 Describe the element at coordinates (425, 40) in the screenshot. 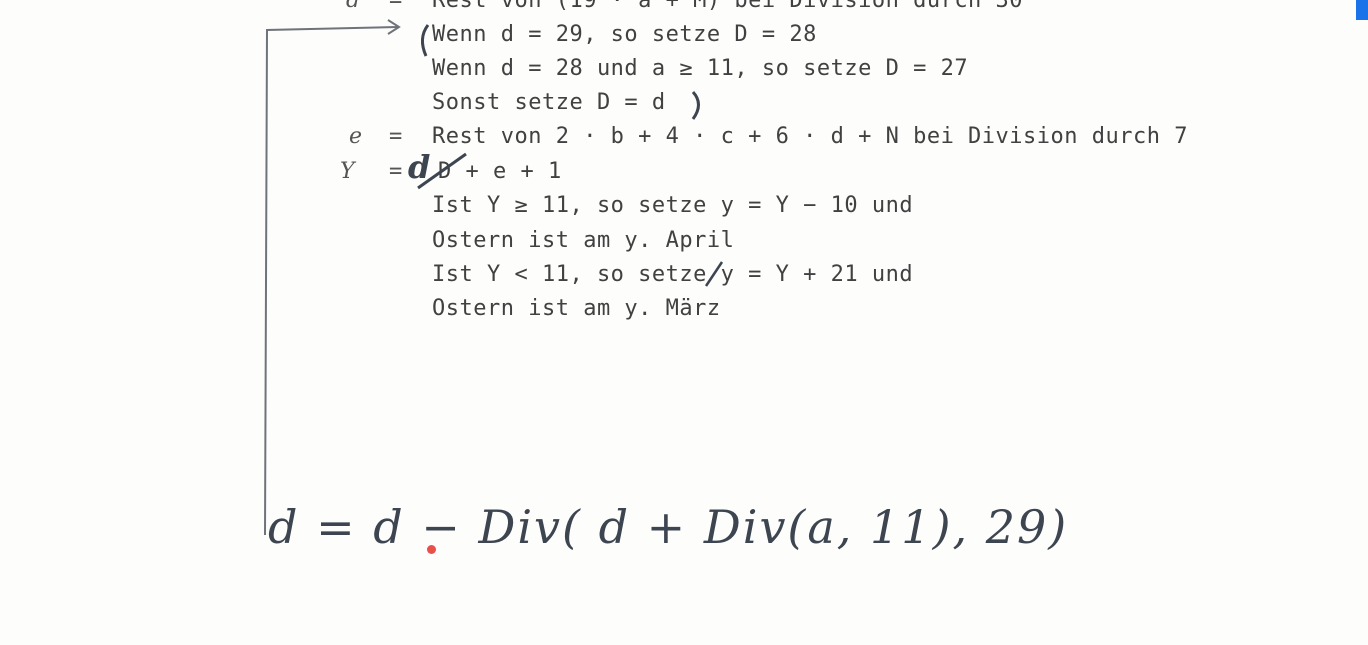

I see `open-paren-stroke` at that location.